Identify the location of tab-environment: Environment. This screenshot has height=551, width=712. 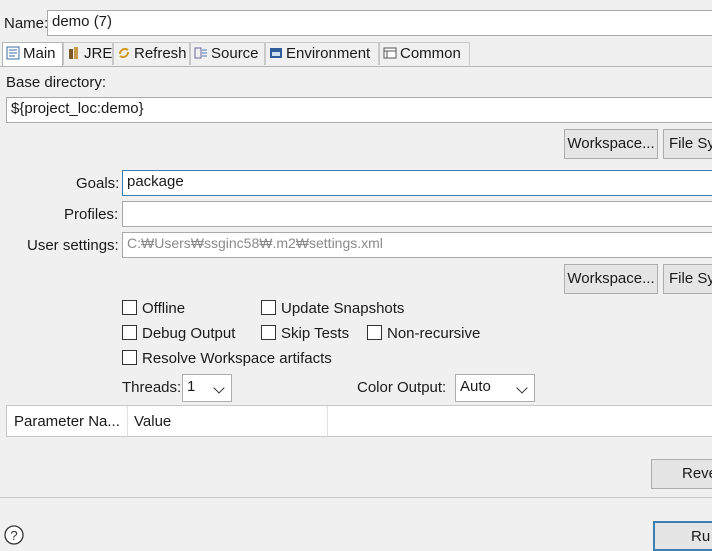
(322, 53).